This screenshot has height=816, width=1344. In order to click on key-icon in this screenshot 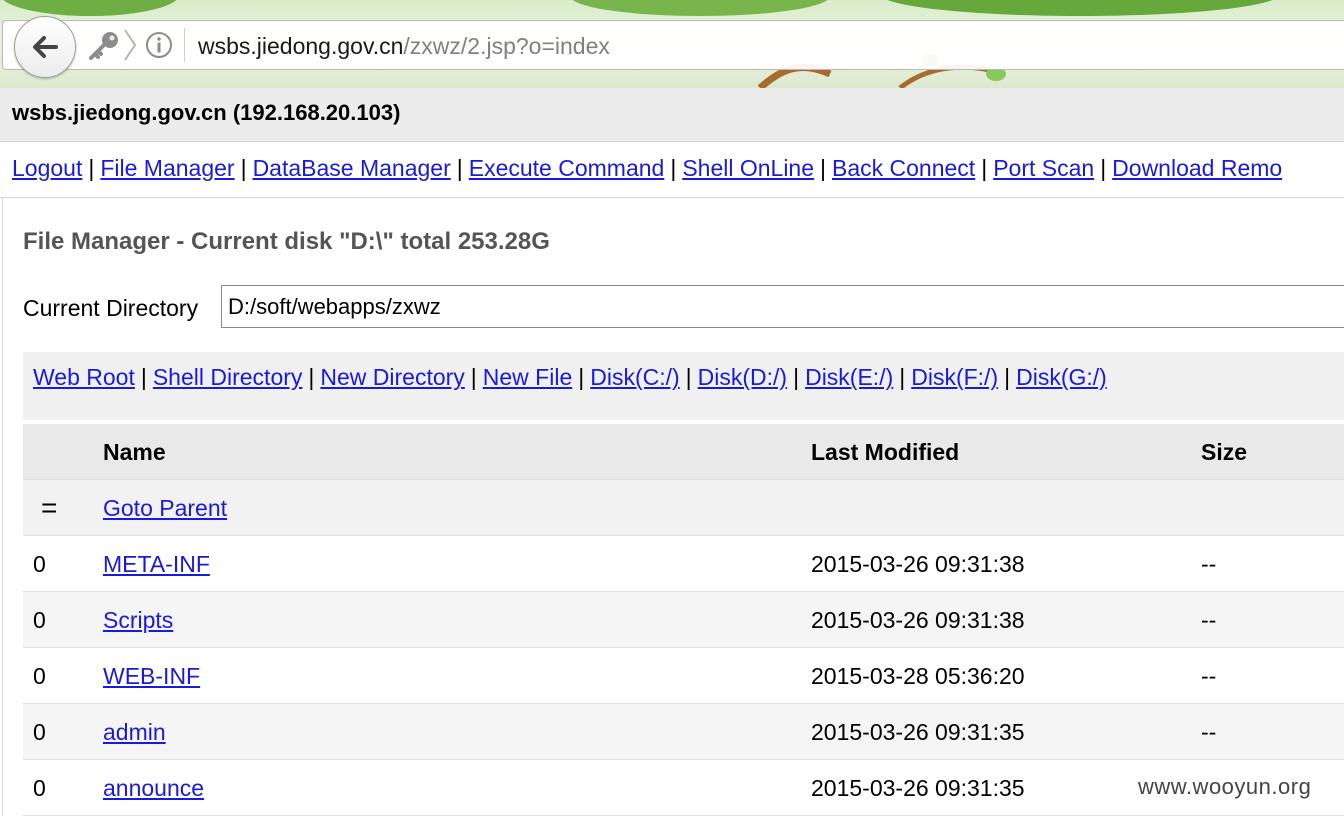, I will do `click(103, 45)`.